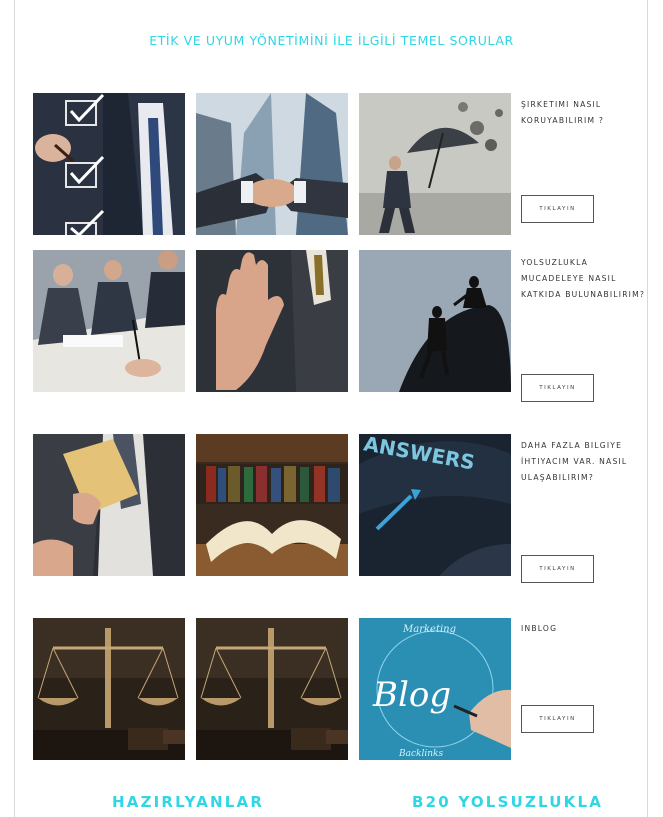  I want to click on meeting-image, so click(109, 321).